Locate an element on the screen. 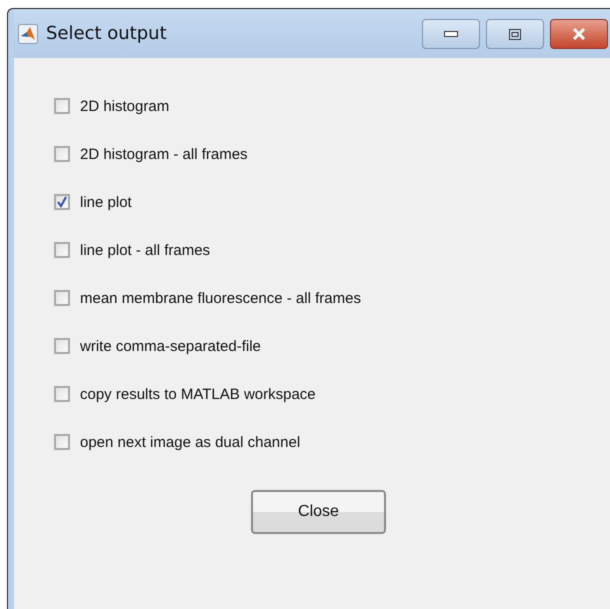  maximize-icon is located at coordinates (515, 34).